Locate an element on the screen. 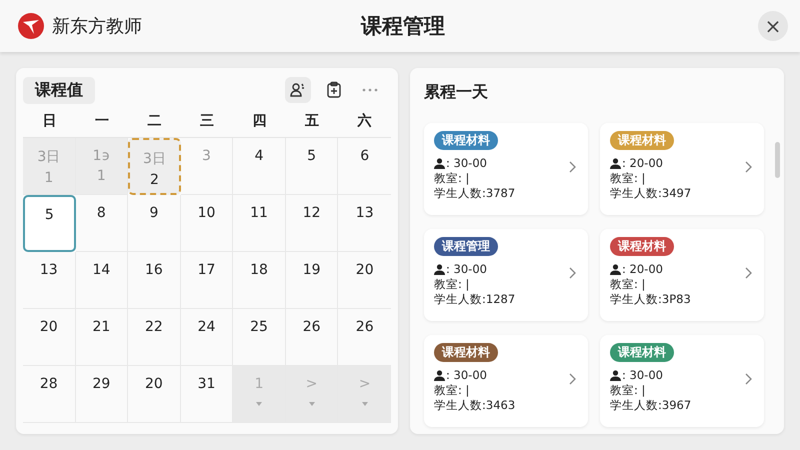  day-cell: 8 is located at coordinates (102, 223).